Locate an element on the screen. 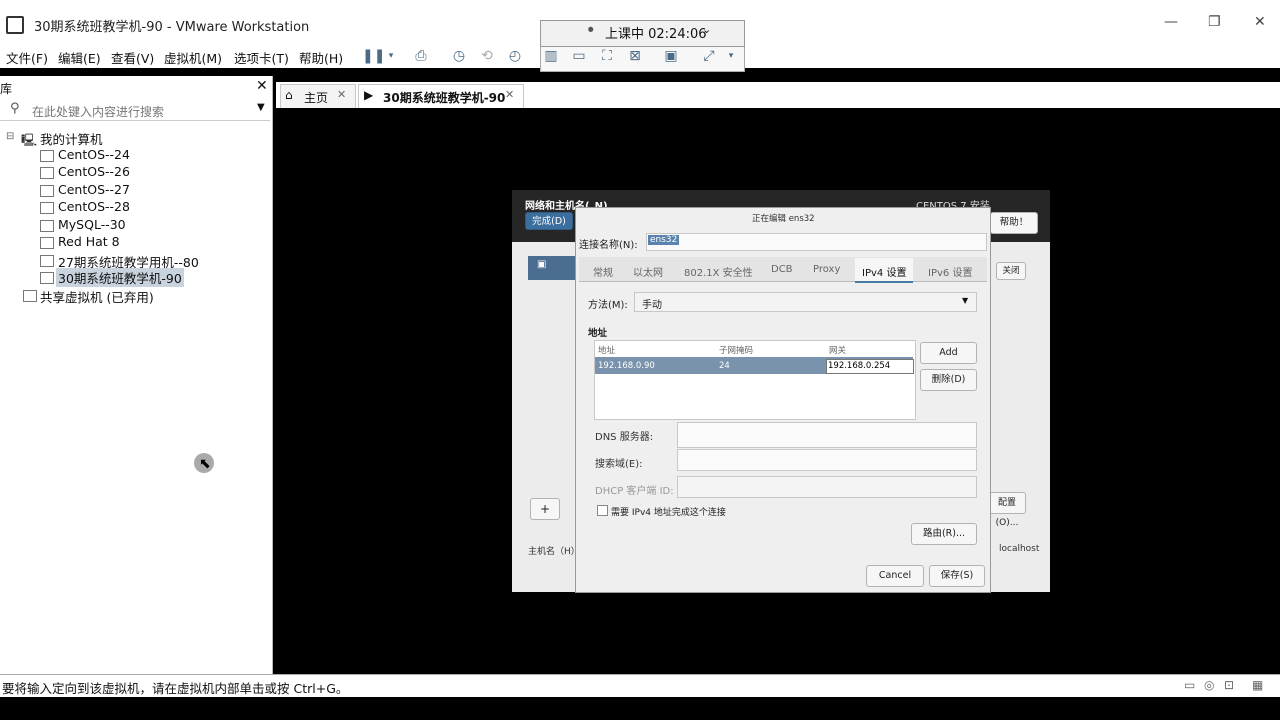  dhcp-id-input is located at coordinates (827, 487).